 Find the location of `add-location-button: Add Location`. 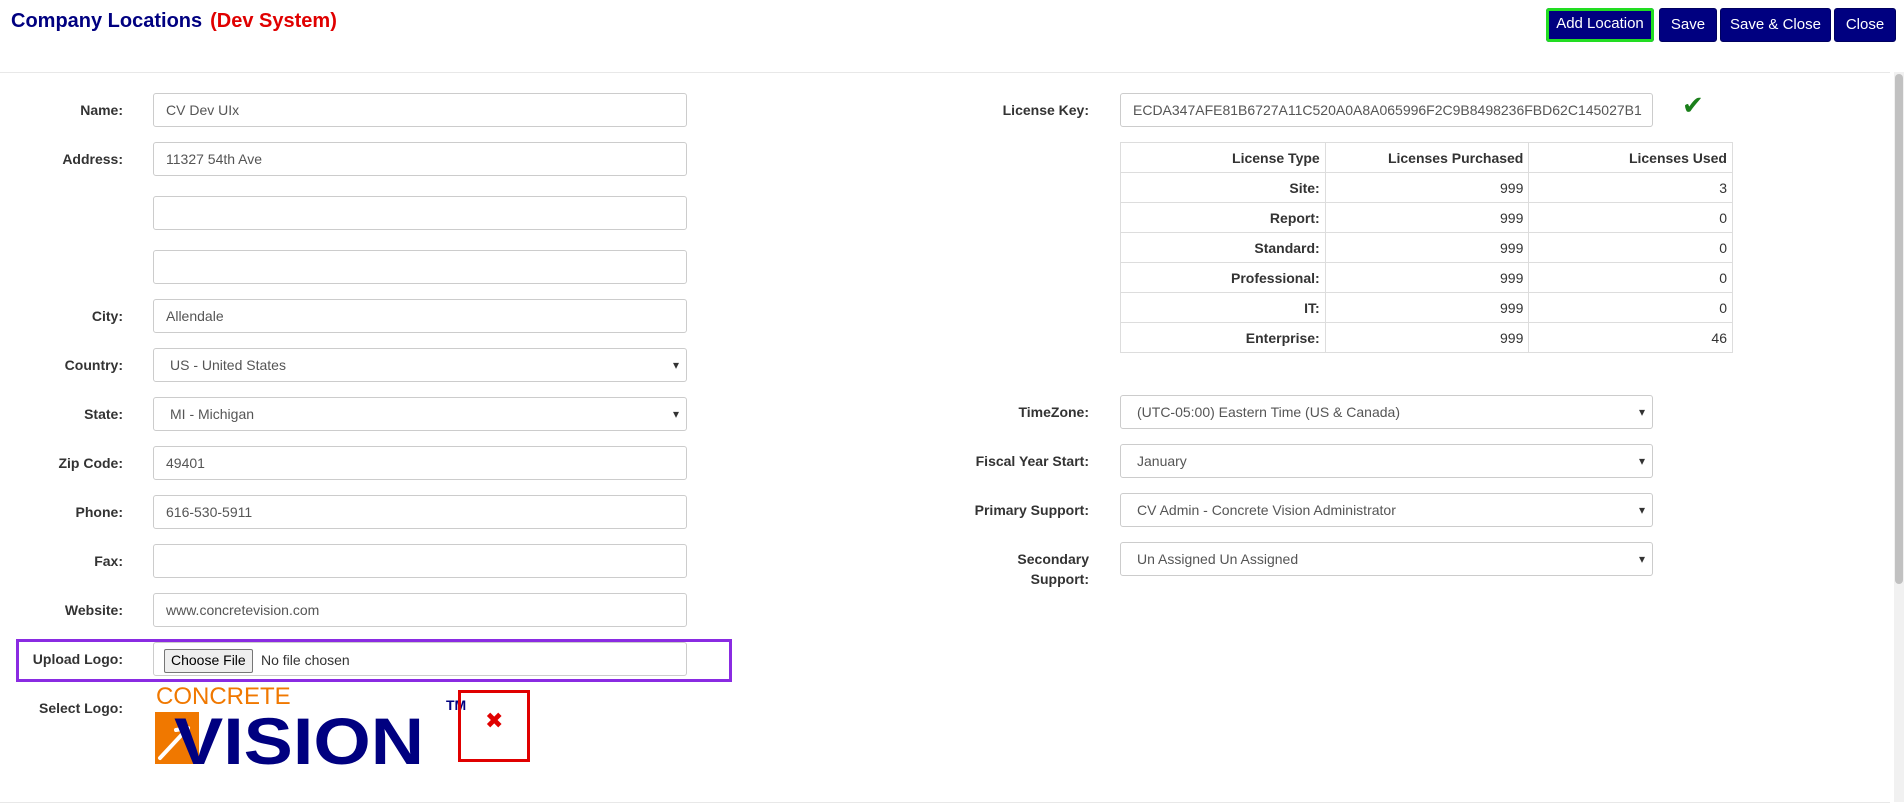

add-location-button: Add Location is located at coordinates (1600, 25).